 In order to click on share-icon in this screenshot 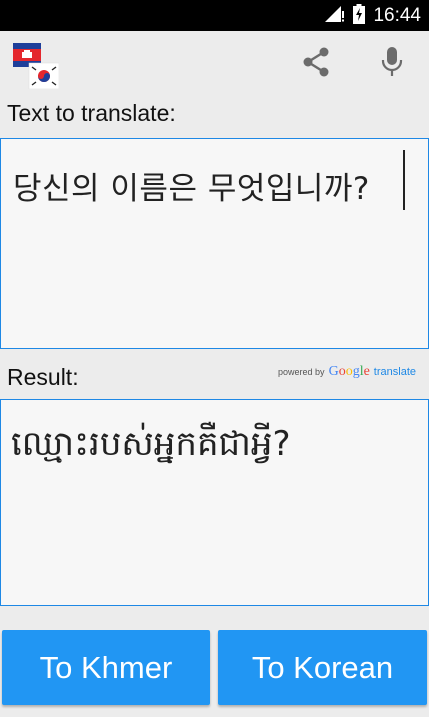, I will do `click(316, 64)`.